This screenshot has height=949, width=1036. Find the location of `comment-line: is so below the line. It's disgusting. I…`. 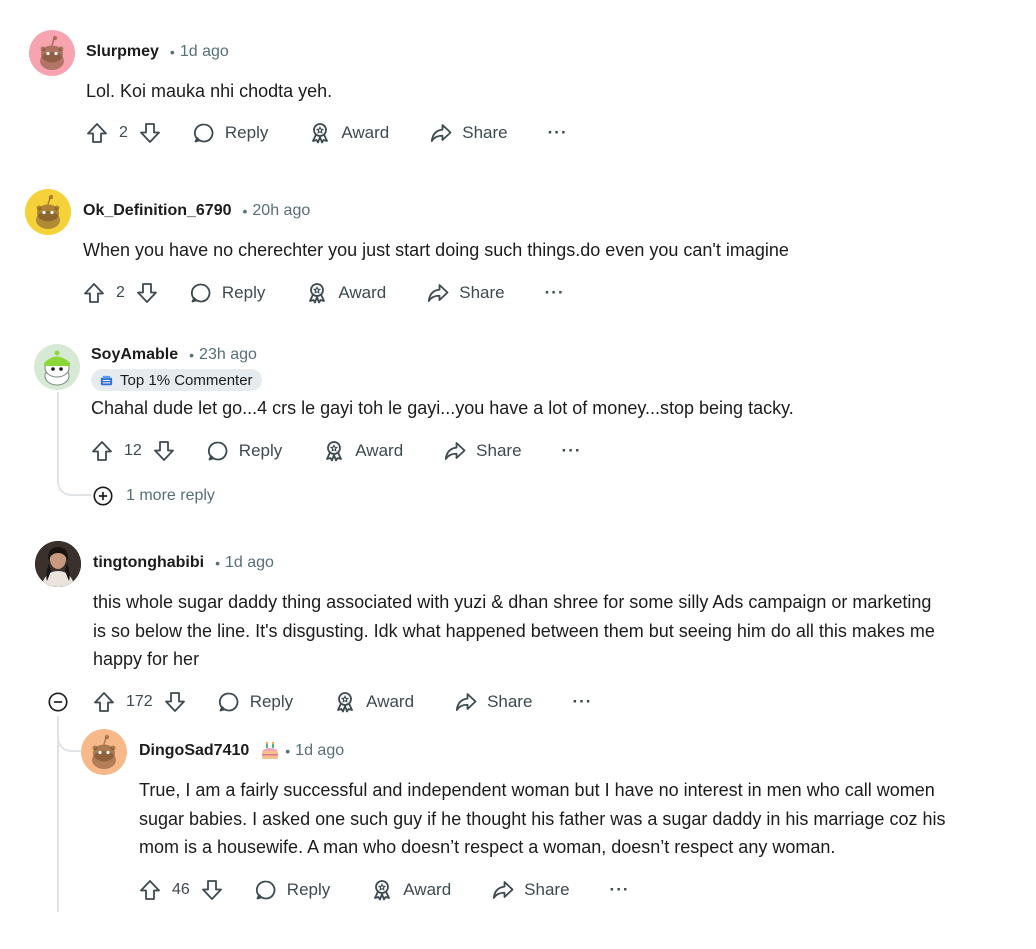

comment-line: is so below the line. It's disgusting. I… is located at coordinates (514, 630).